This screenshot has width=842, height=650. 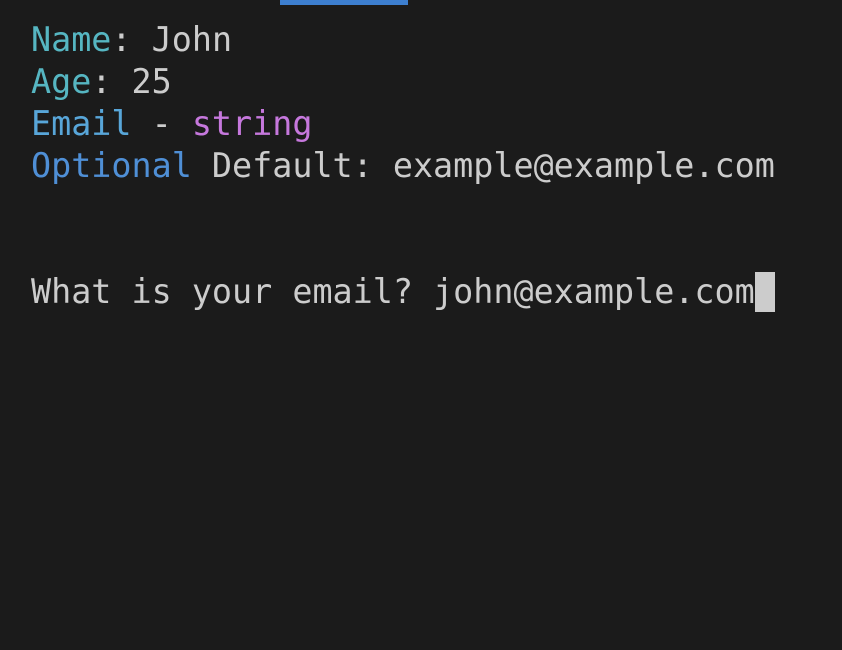 What do you see at coordinates (344, 2) in the screenshot?
I see `active-tab-indicator` at bounding box center [344, 2].